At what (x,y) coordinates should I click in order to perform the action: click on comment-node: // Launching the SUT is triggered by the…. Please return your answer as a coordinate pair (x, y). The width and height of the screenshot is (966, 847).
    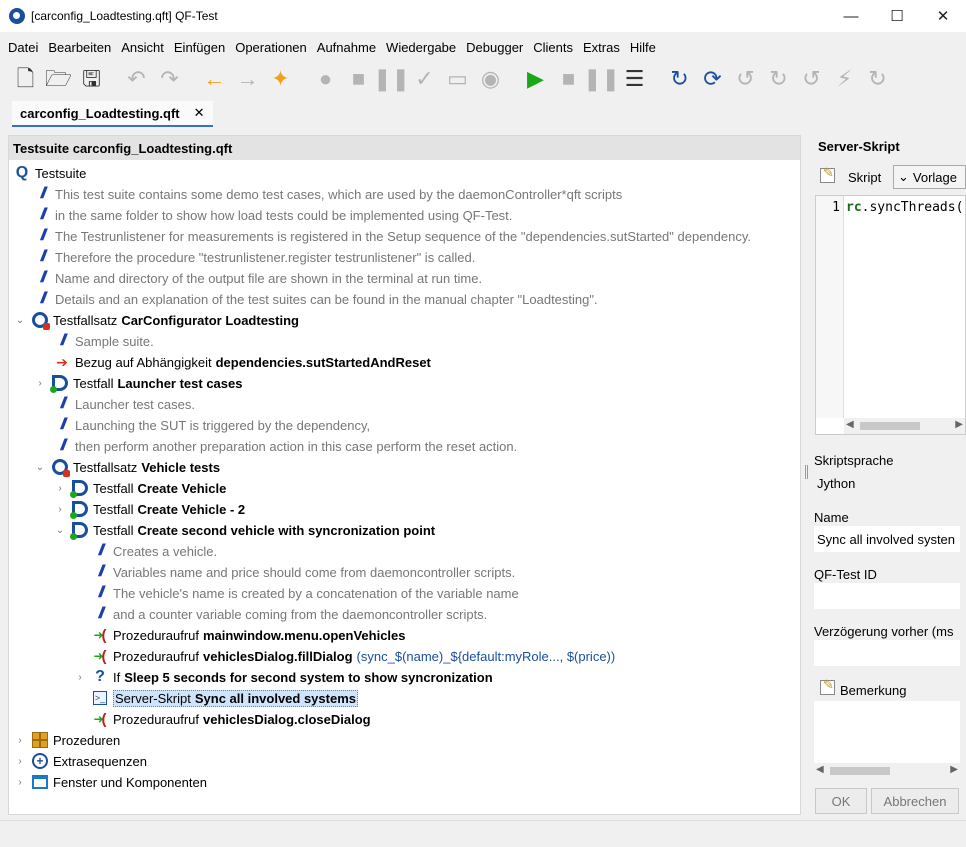
    Looking at the image, I should click on (212, 425).